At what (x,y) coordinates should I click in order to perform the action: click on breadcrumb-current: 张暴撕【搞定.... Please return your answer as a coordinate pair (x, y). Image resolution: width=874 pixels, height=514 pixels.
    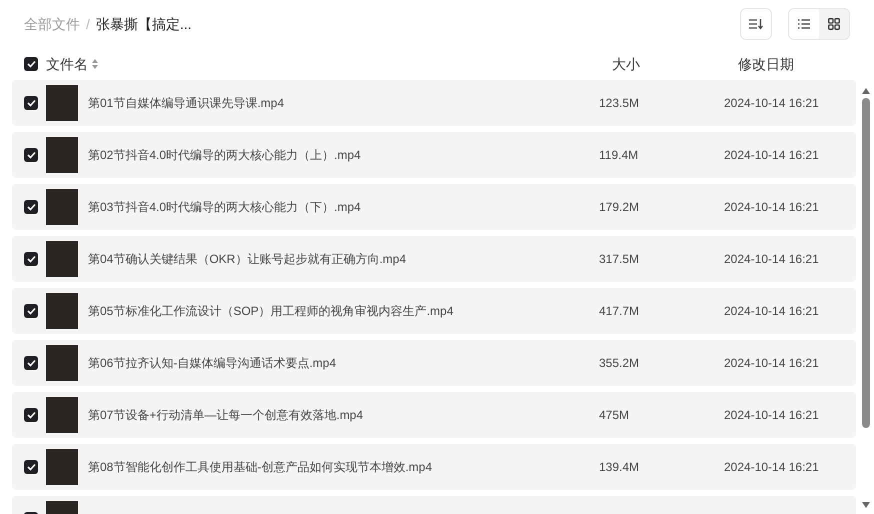
    Looking at the image, I should click on (144, 24).